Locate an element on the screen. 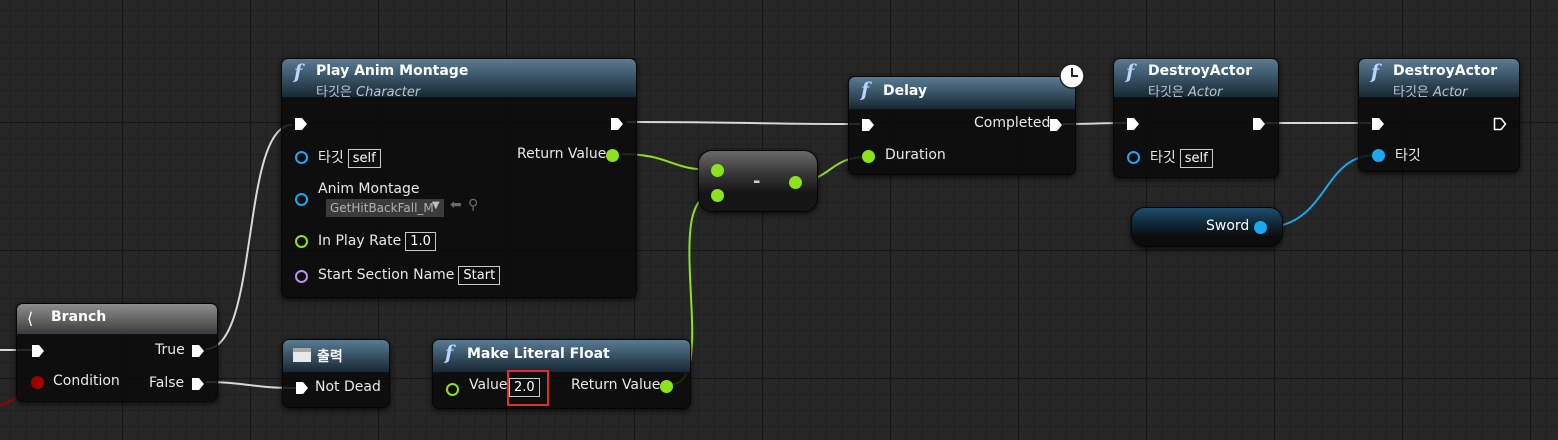 The width and height of the screenshot is (1558, 440). destroy1-header: f DestroyActor 타깃은 Actor is located at coordinates (1196, 79).